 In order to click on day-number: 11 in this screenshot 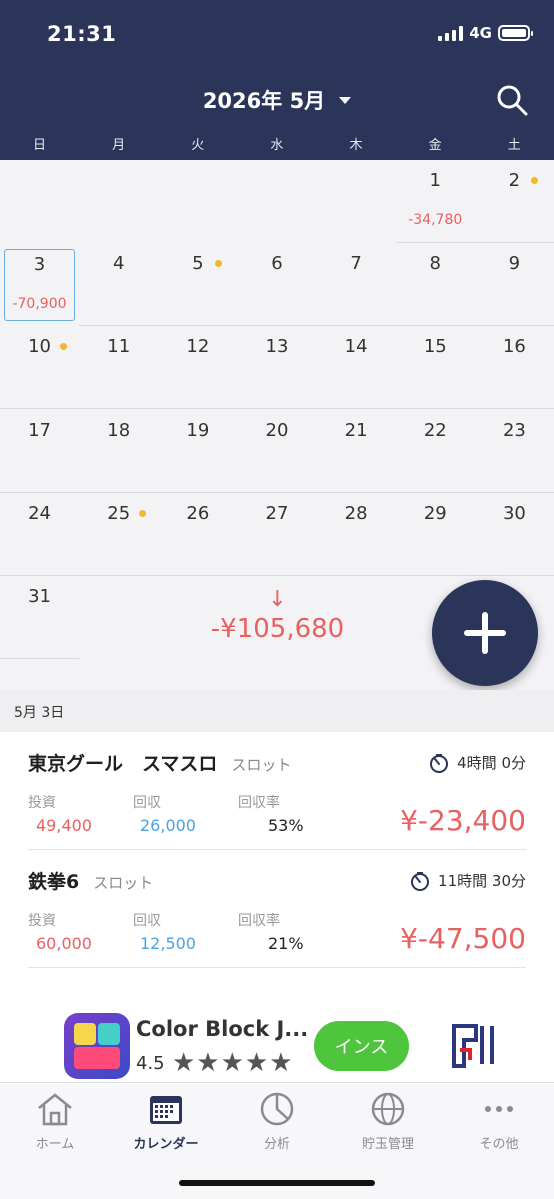, I will do `click(119, 347)`.